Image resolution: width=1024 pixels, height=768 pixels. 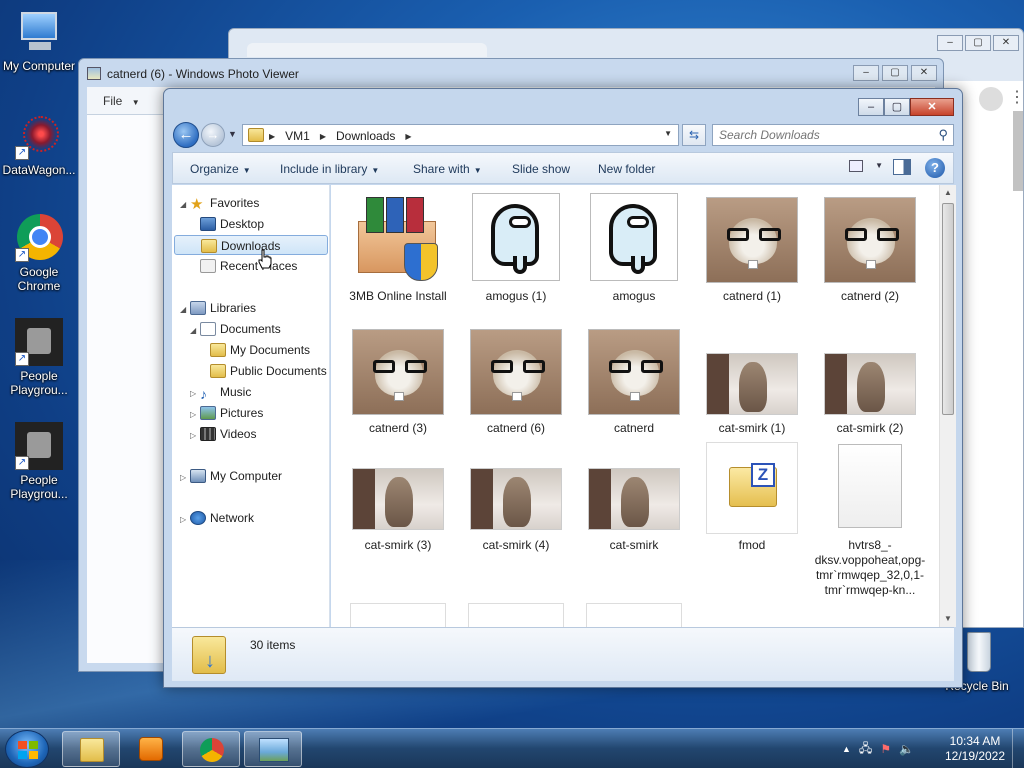 What do you see at coordinates (39, 253) in the screenshot?
I see `desktop-icon-google-chrome: ↗ Google Chrome` at bounding box center [39, 253].